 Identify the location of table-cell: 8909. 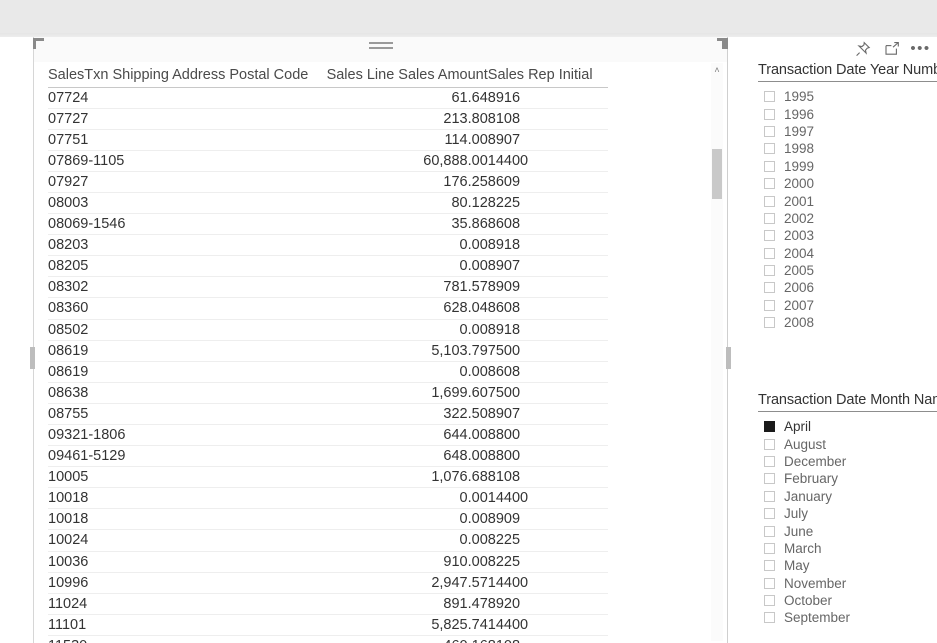
(547, 287).